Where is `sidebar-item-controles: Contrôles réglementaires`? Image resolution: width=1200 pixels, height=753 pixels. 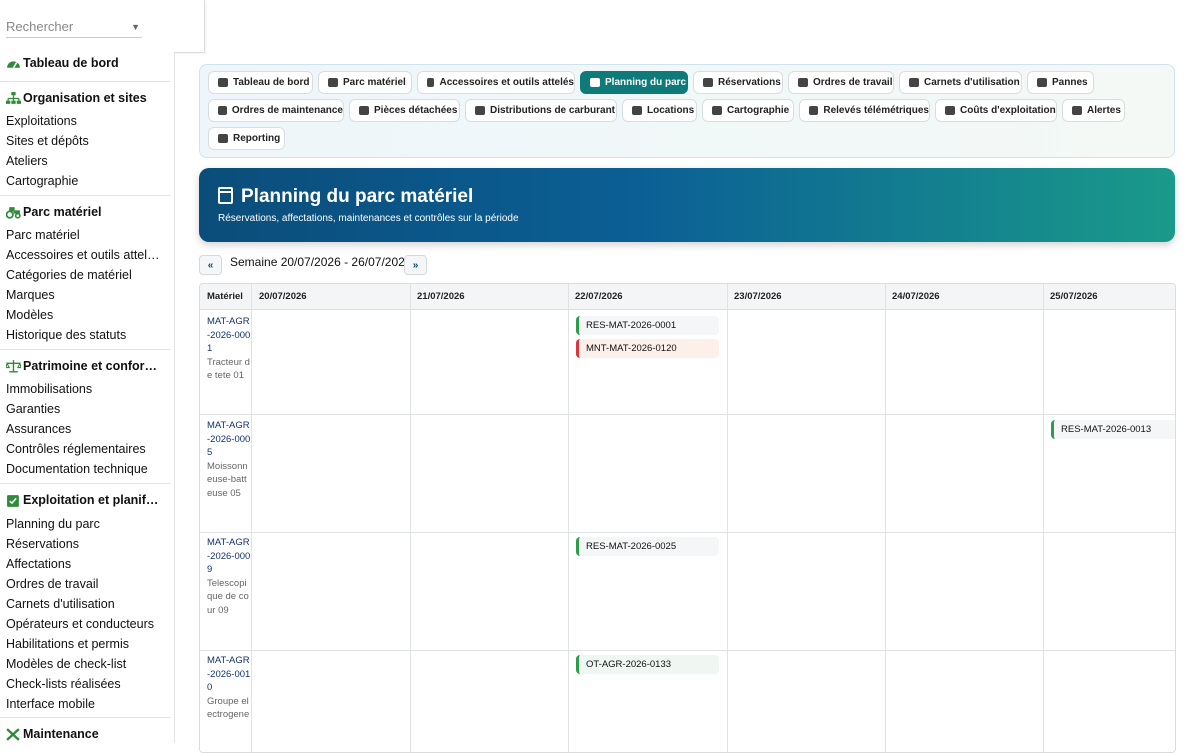
sidebar-item-controles: Contrôles réglementaires is located at coordinates (84, 449).